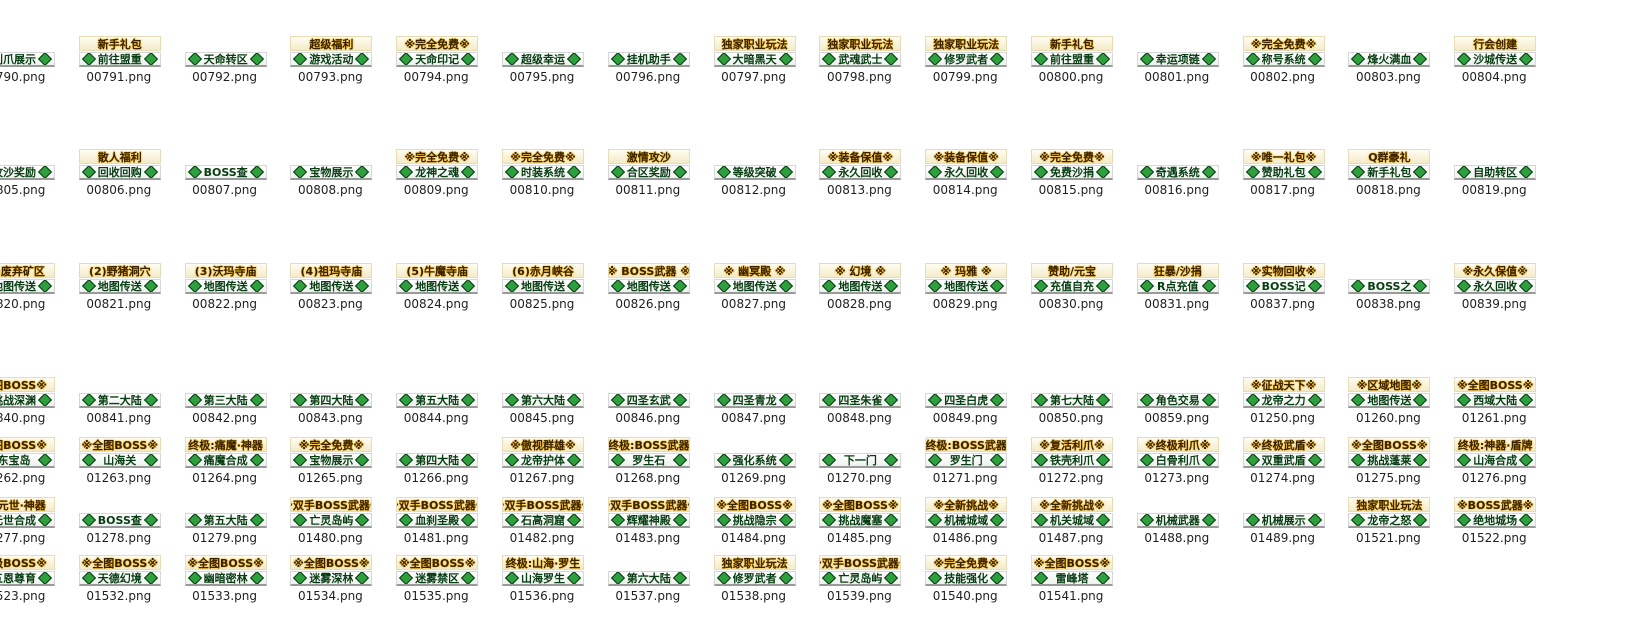 Image resolution: width=1645 pixels, height=631 pixels. I want to click on file-tile: (1)废弃矿区地图传送 00820.png, so click(33, 286).